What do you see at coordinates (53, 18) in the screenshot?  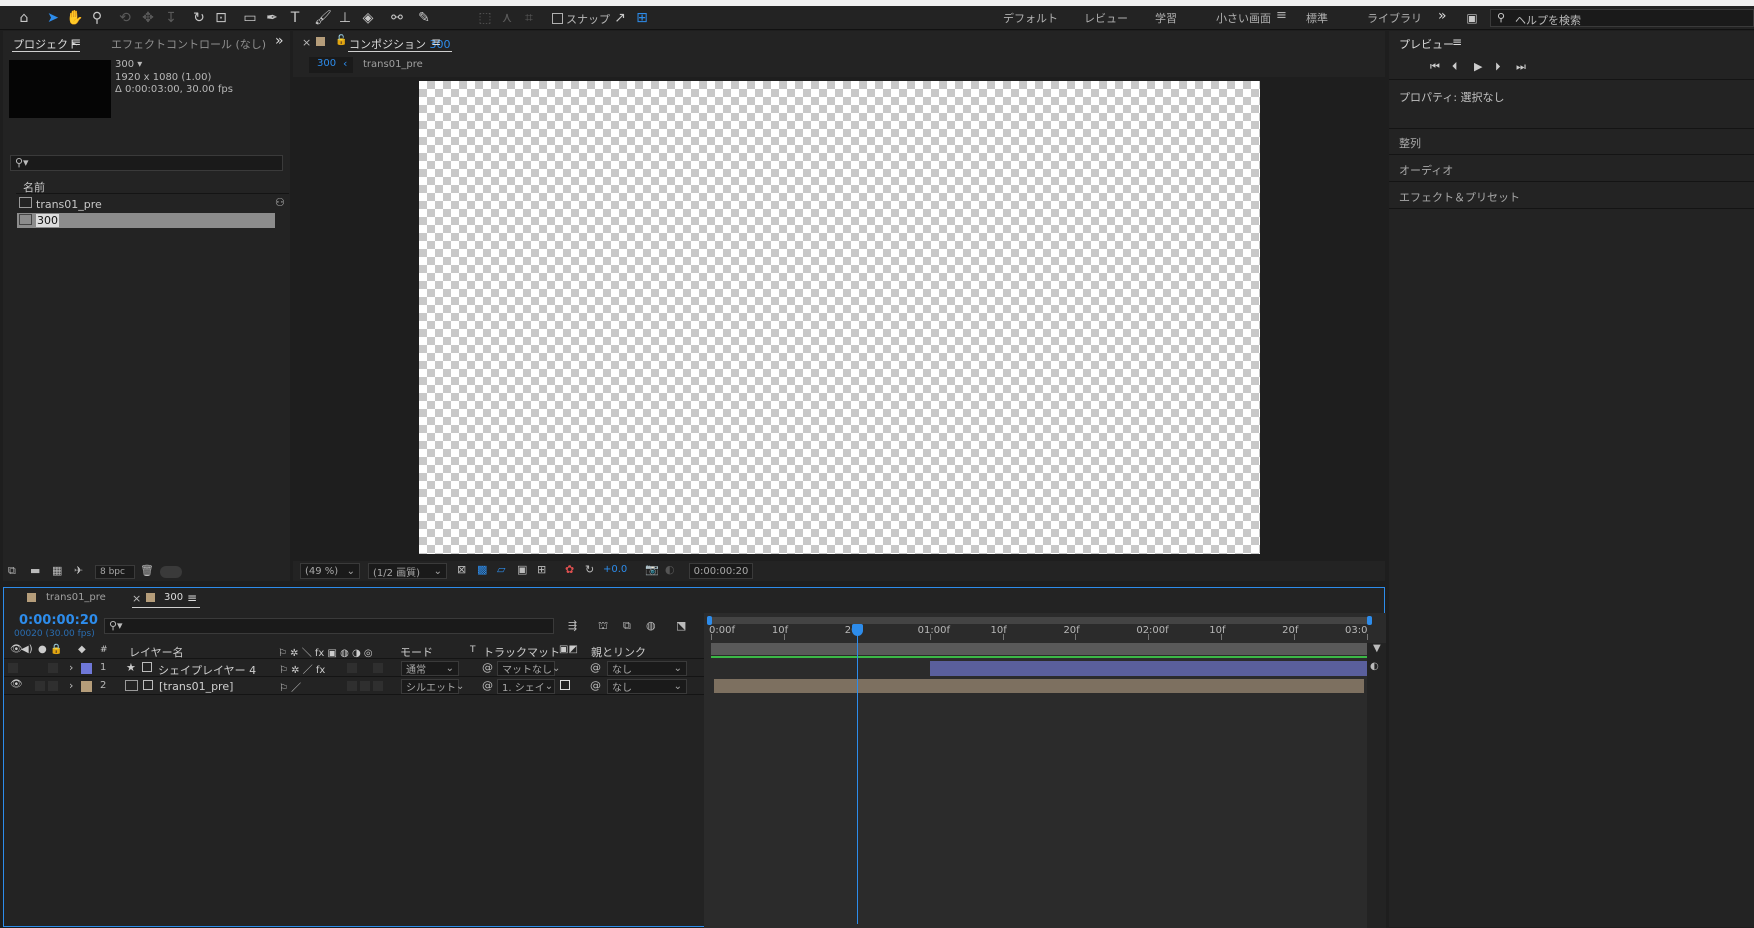 I see `selection-tool-icon: ➤` at bounding box center [53, 18].